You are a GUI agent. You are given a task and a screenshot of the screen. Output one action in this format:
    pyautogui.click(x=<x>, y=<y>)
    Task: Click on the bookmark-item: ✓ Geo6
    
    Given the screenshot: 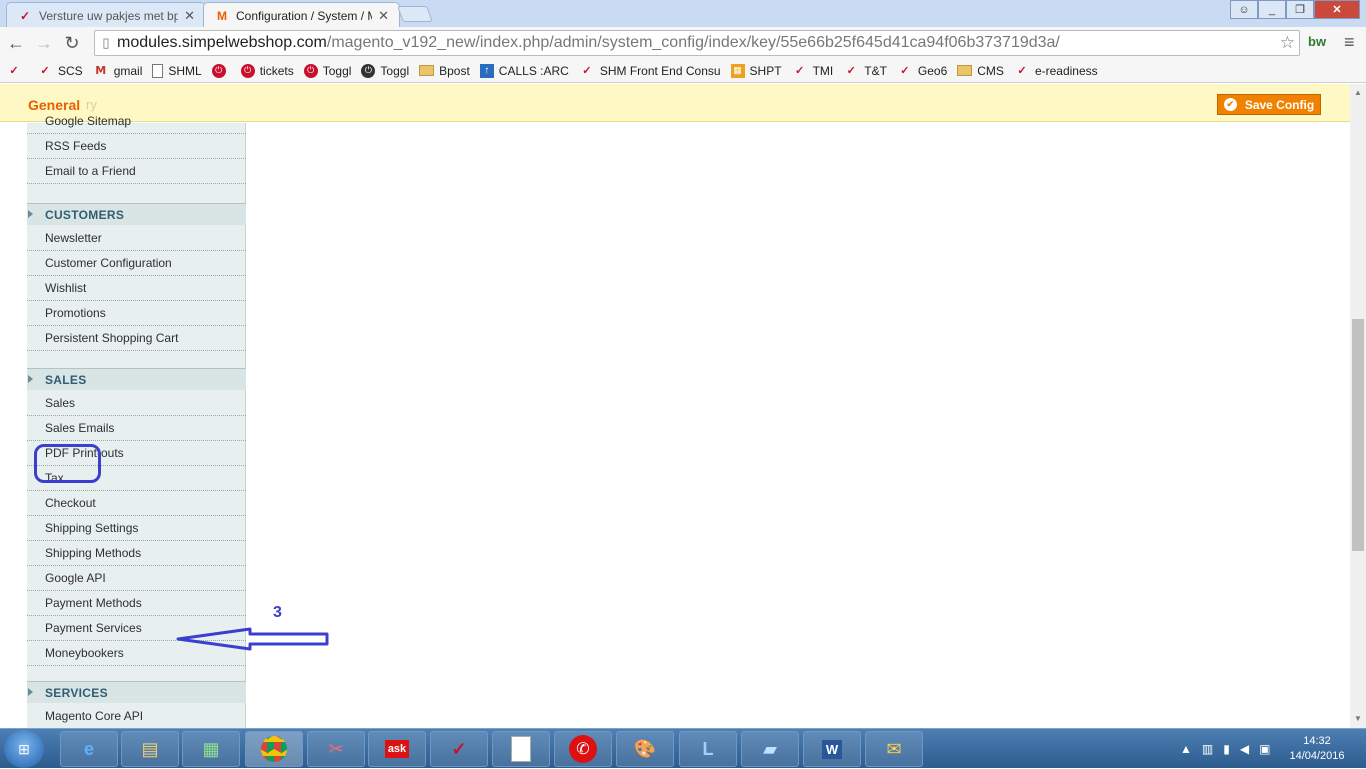 What is the action you would take?
    pyautogui.click(x=922, y=71)
    